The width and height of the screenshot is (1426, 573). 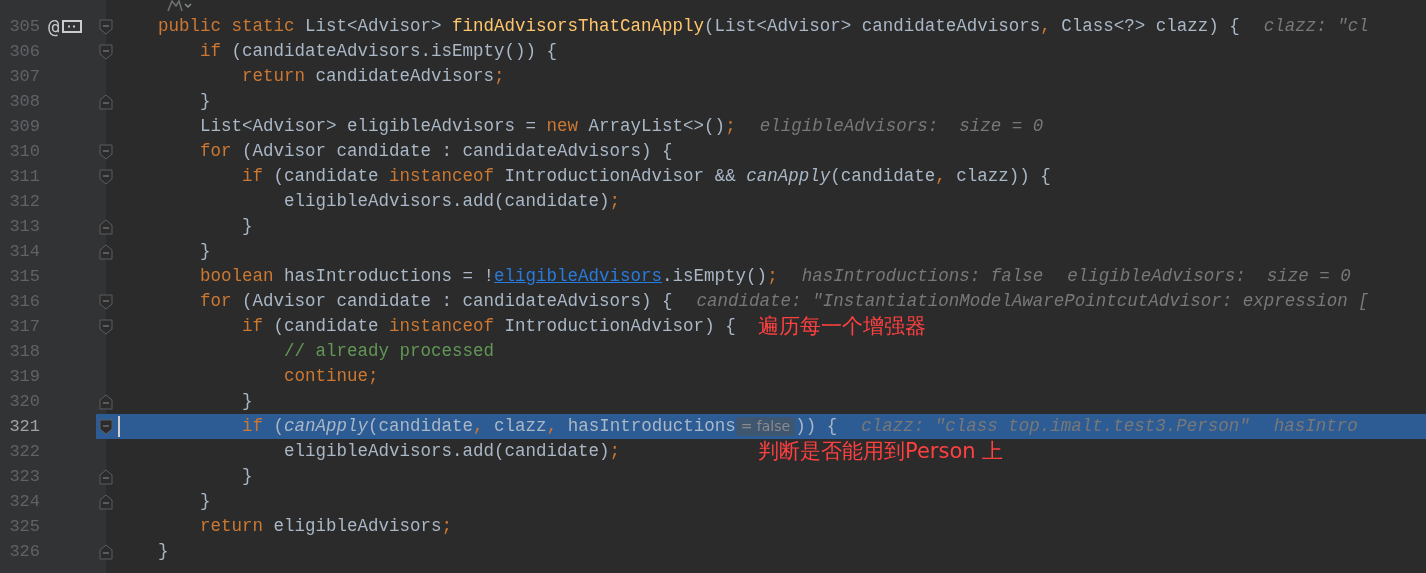 What do you see at coordinates (1316, 26) in the screenshot?
I see `inline-debug-value: clazz: "cl` at bounding box center [1316, 26].